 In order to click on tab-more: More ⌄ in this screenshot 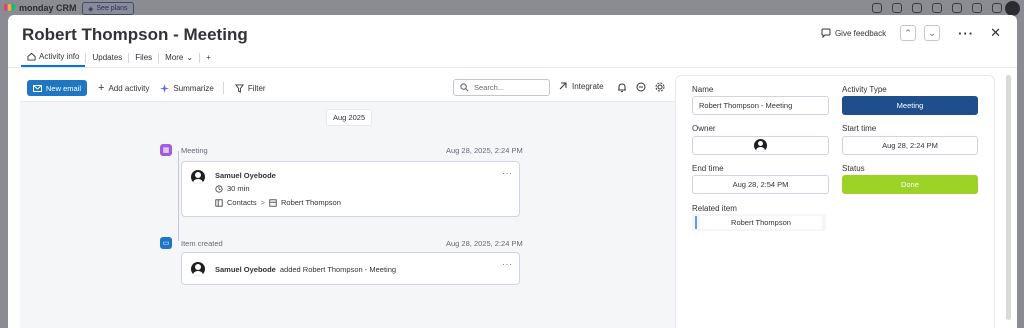, I will do `click(179, 57)`.